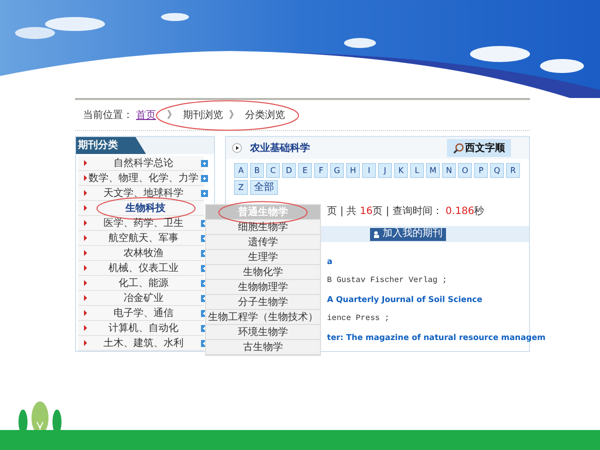 This screenshot has height=450, width=600. Describe the element at coordinates (401, 170) in the screenshot. I see `letter-button: K` at that location.